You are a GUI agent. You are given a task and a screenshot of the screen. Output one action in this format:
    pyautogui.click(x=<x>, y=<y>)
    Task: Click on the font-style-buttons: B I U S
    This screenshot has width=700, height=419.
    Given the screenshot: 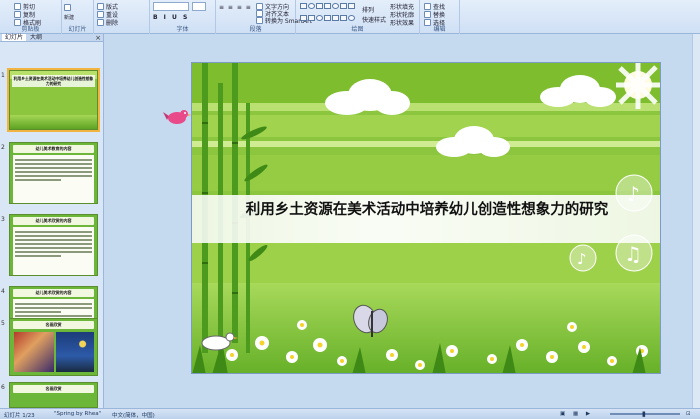 What is the action you would take?
    pyautogui.click(x=171, y=17)
    